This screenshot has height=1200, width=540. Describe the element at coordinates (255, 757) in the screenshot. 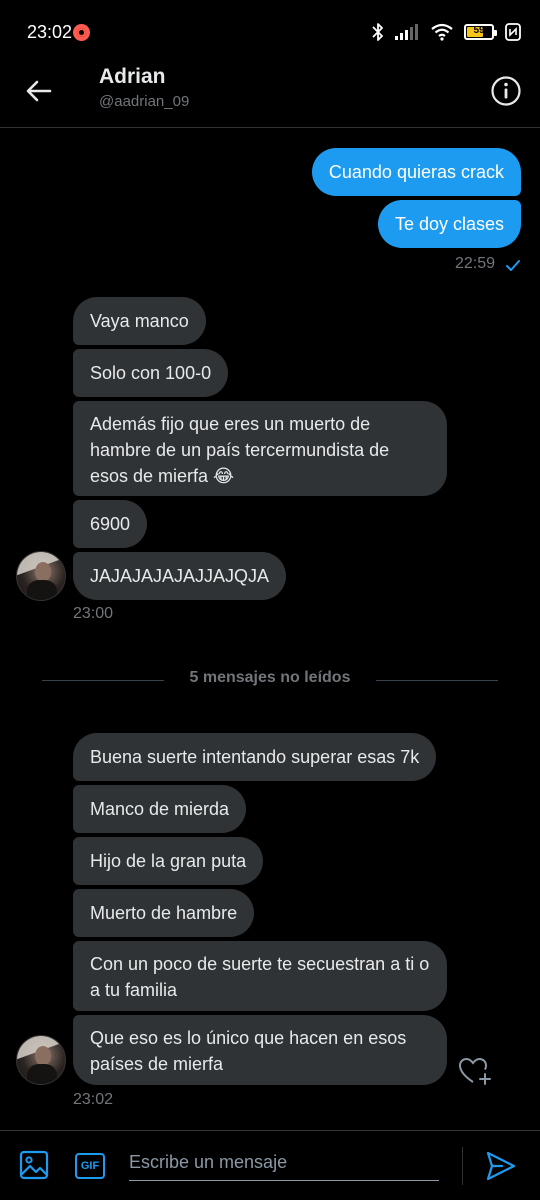

I see `message-bubble-received: Buena suerte intentando superar esas 7k` at that location.